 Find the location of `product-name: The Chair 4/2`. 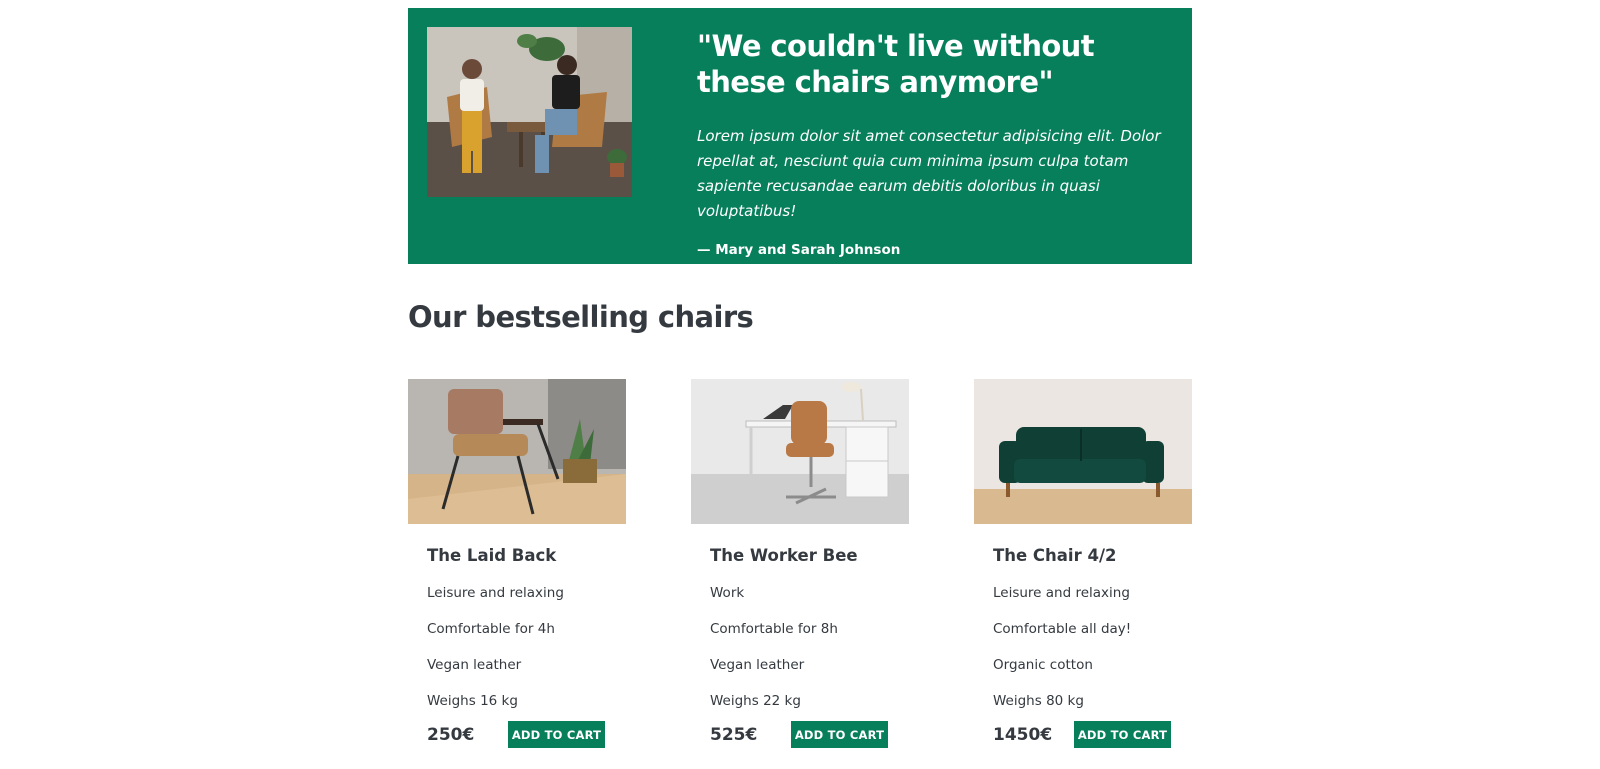

product-name: The Chair 4/2 is located at coordinates (1055, 555).